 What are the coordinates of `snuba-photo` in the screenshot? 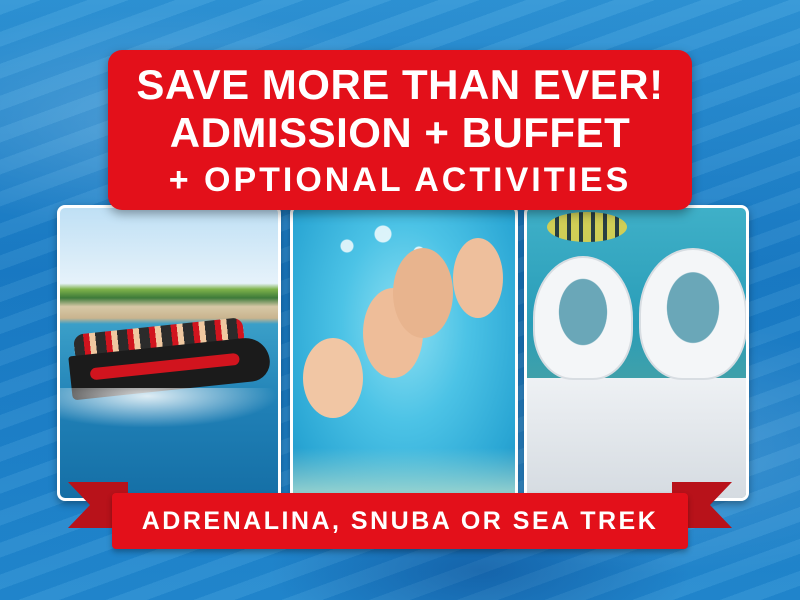 It's located at (404, 353).